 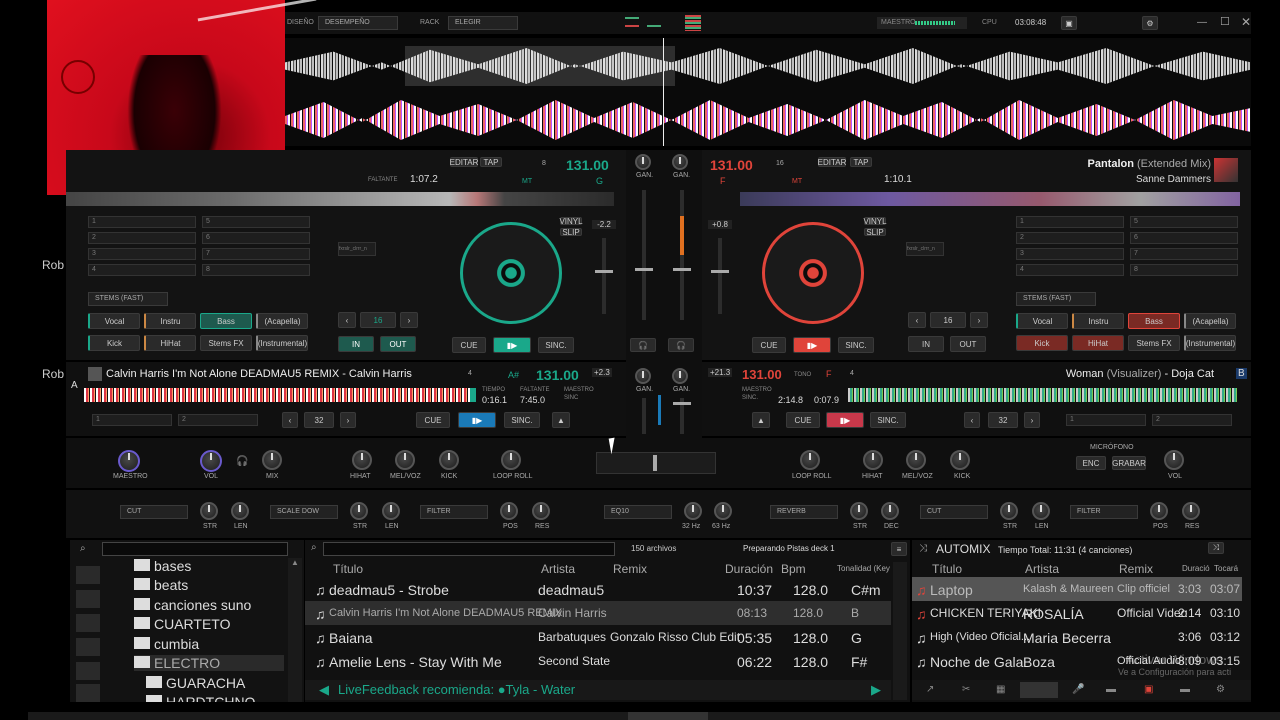 I want to click on deck1-loop-roll-knob, so click(x=511, y=460).